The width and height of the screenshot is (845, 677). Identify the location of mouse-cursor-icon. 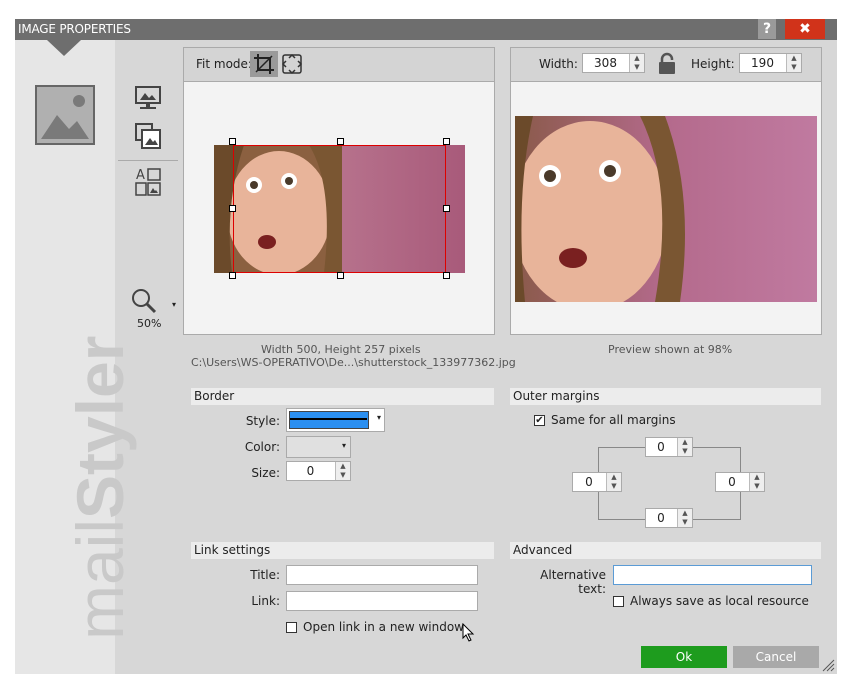
(469, 632).